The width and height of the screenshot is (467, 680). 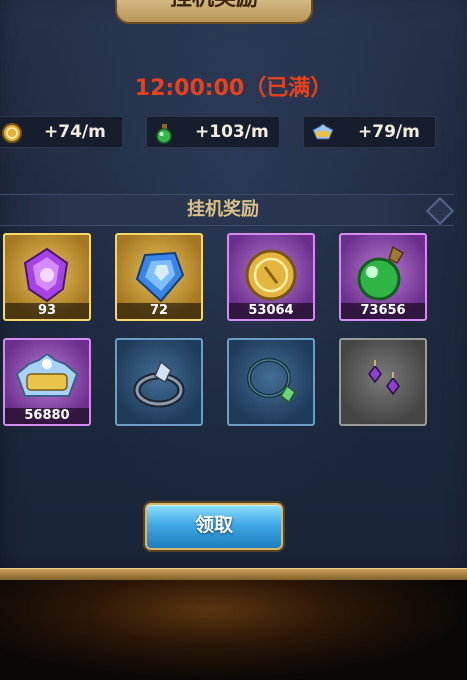 What do you see at coordinates (384, 378) in the screenshot?
I see `earrings-icon` at bounding box center [384, 378].